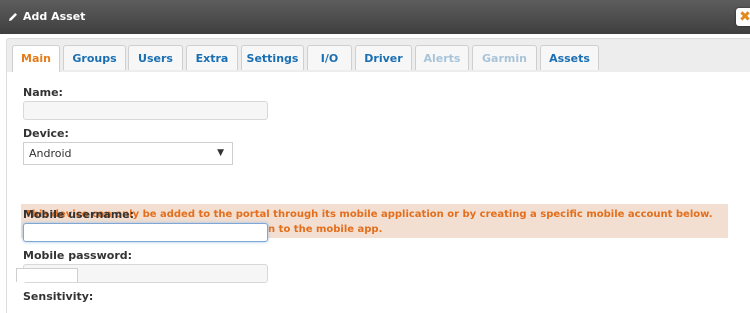  What do you see at coordinates (43, 92) in the screenshot?
I see `name-label: Name:` at bounding box center [43, 92].